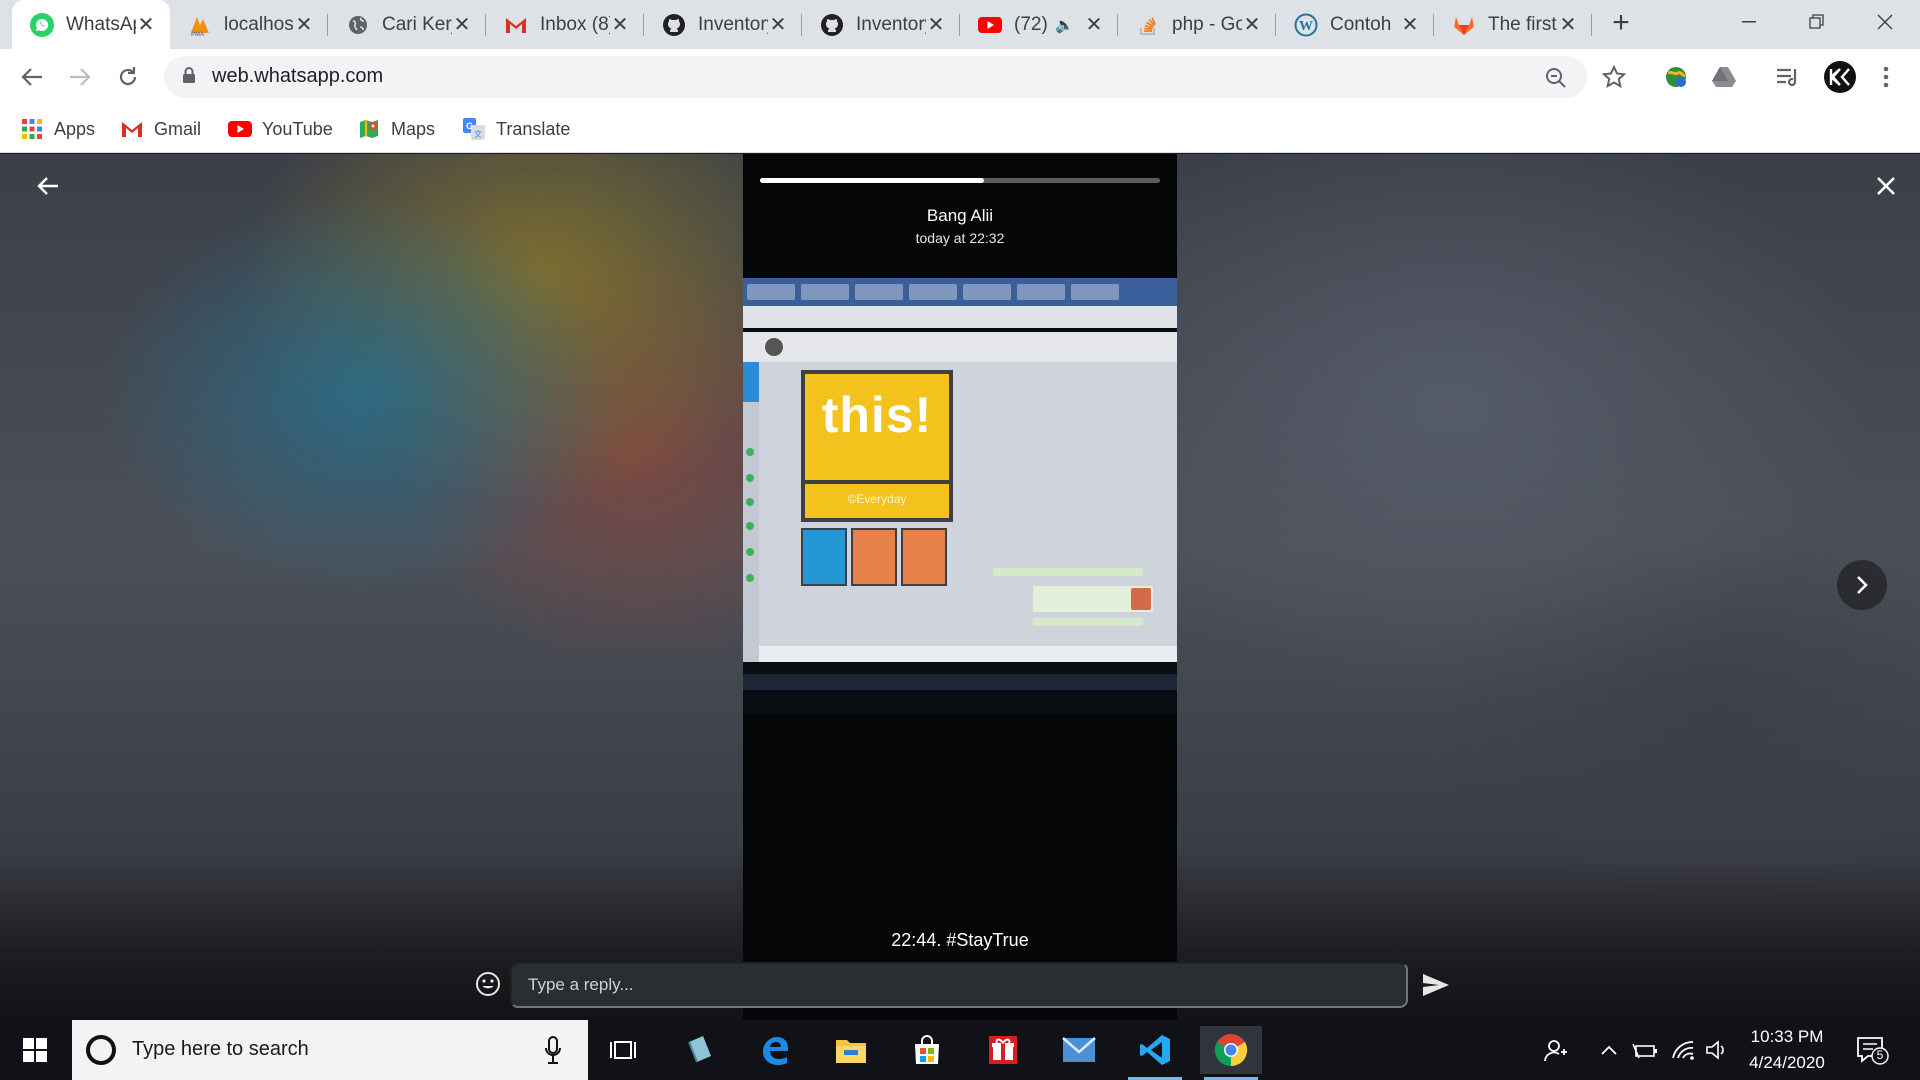 This screenshot has width=1920, height=1080. What do you see at coordinates (1886, 186) in the screenshot?
I see `close-viewer-icon` at bounding box center [1886, 186].